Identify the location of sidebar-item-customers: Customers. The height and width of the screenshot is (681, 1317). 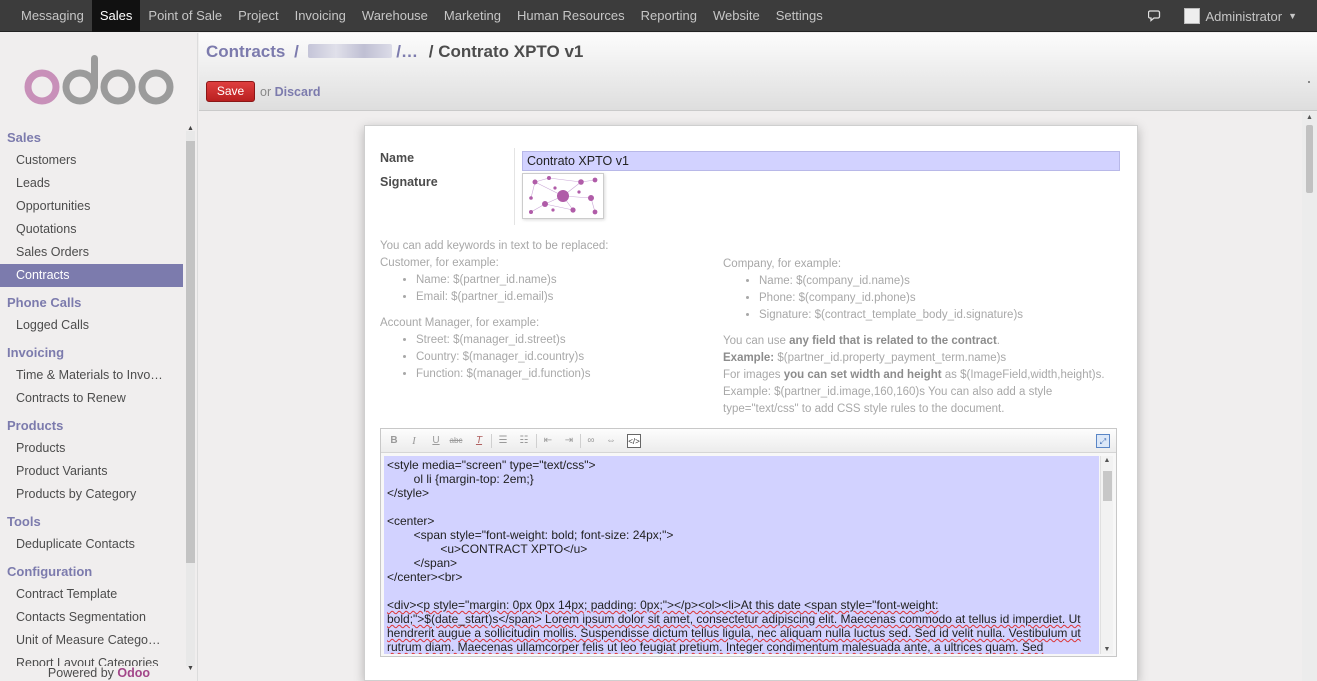
(91, 160).